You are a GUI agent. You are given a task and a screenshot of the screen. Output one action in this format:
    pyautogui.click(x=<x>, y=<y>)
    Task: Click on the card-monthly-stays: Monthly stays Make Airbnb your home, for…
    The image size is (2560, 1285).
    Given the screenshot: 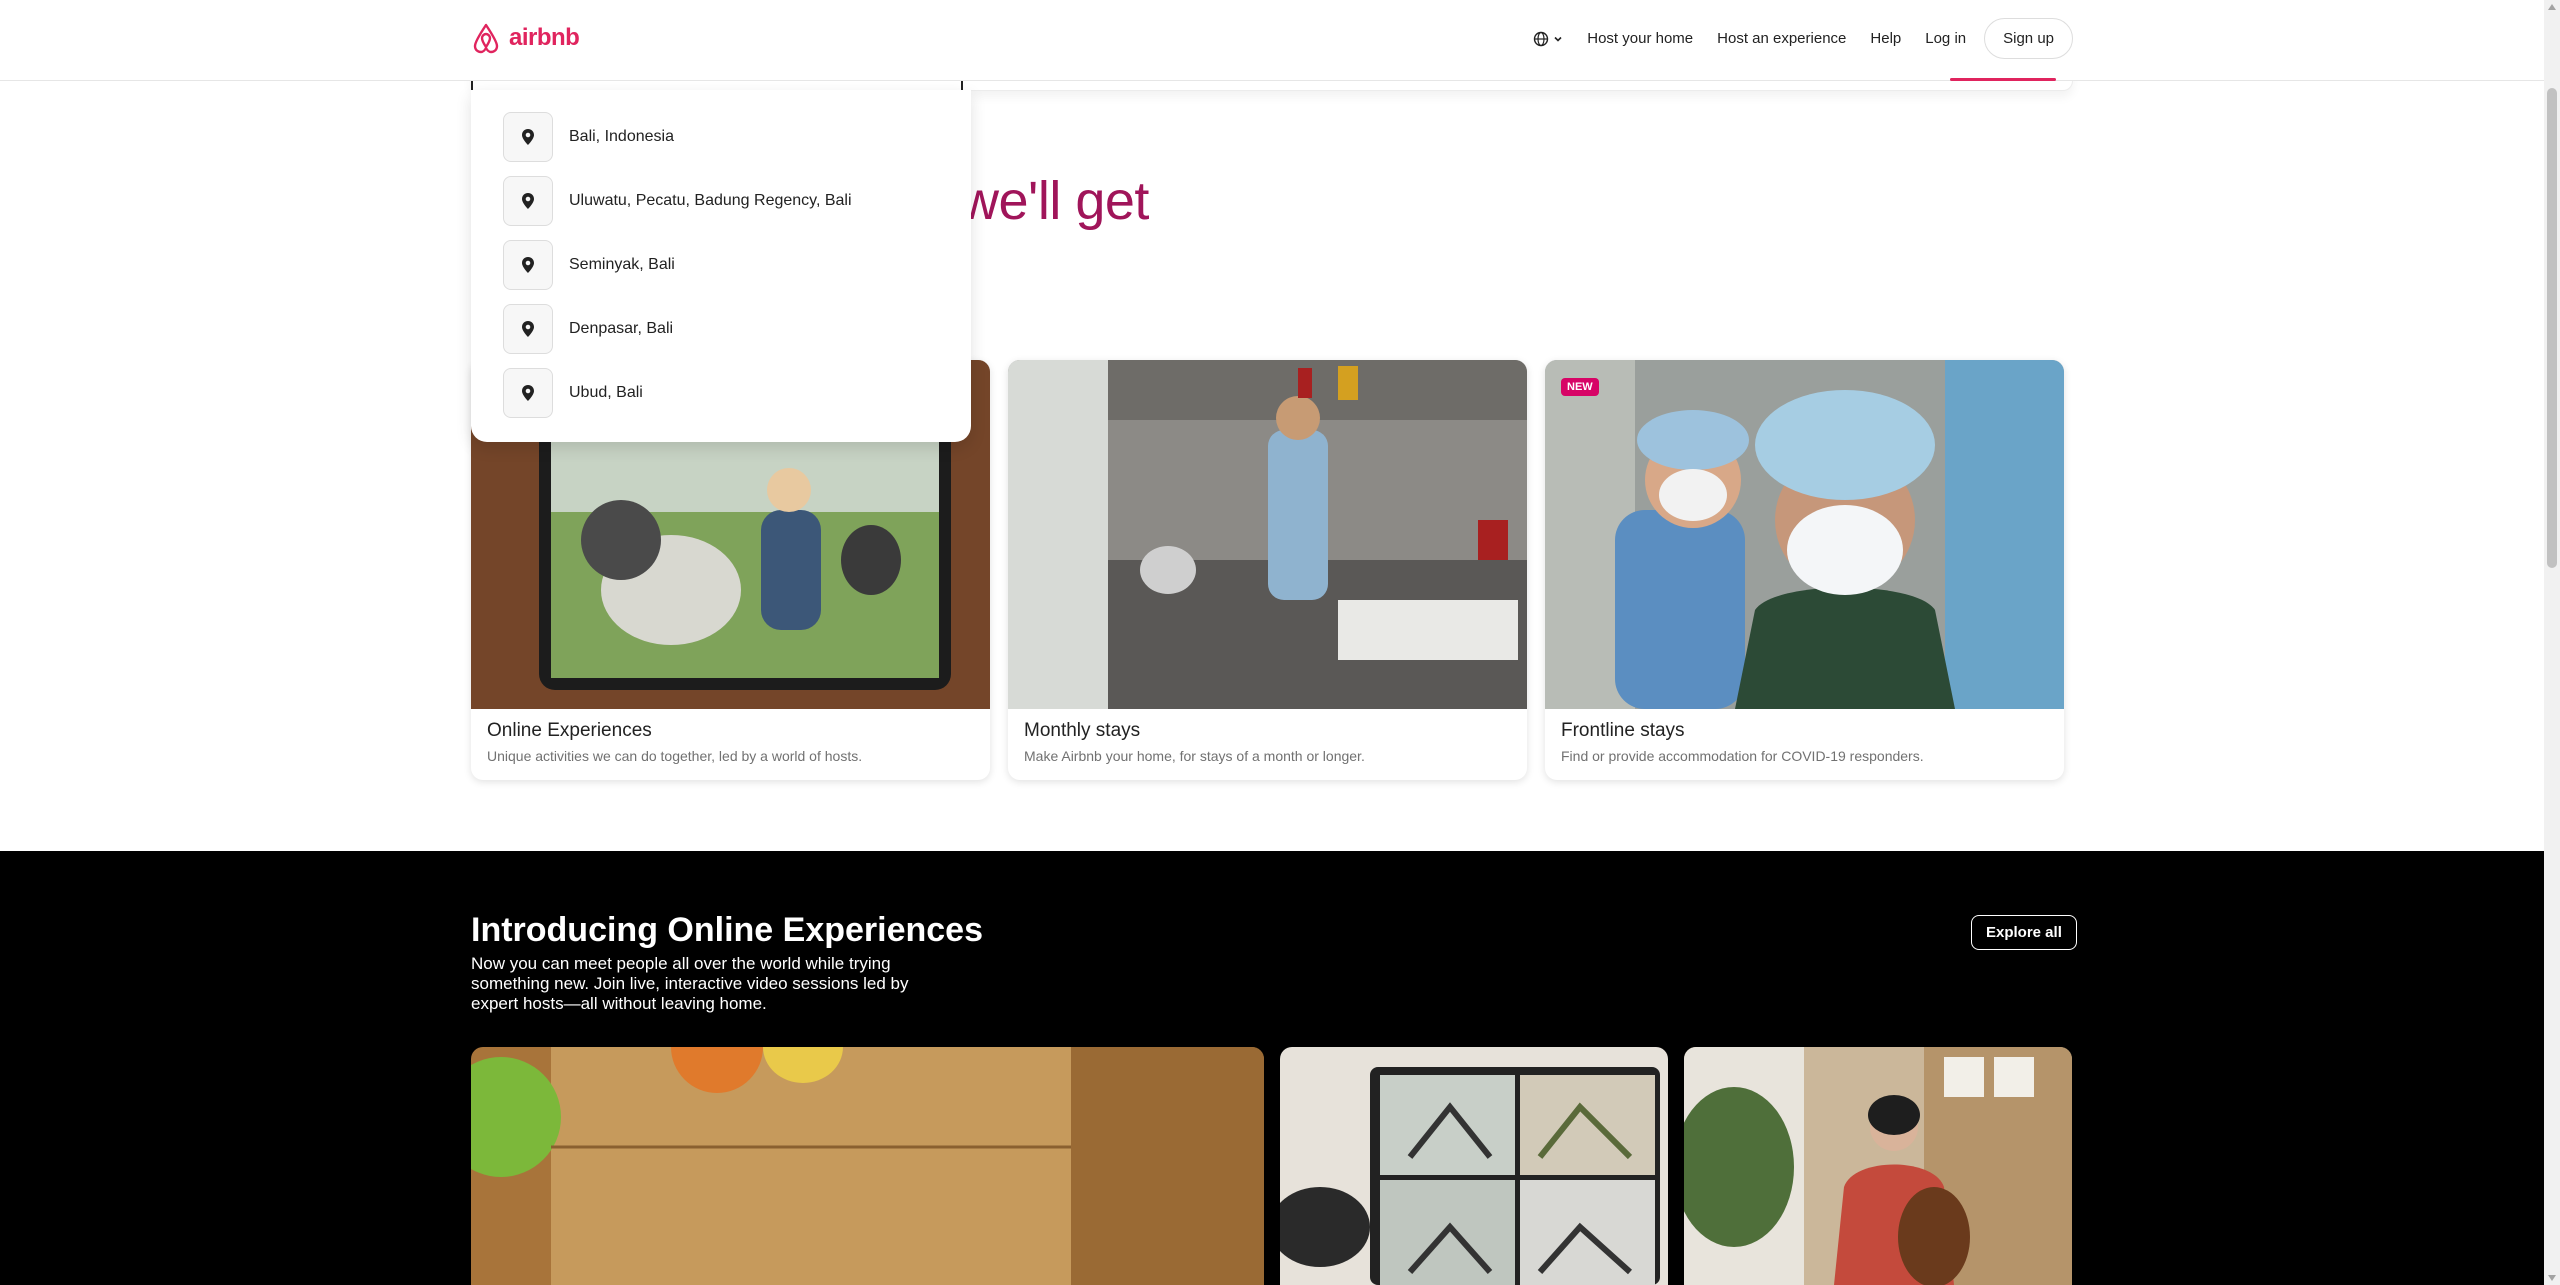 What is the action you would take?
    pyautogui.click(x=1267, y=570)
    